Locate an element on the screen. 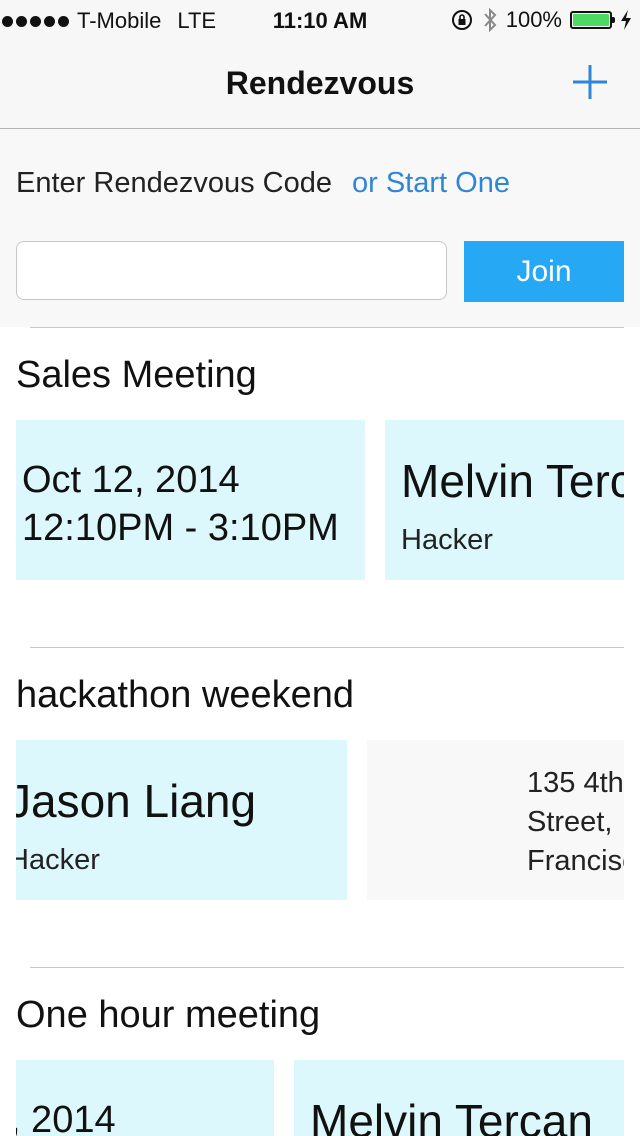 Image resolution: width=640 pixels, height=1136 pixels. status-bar: T-Mobile LTE 11:10 AM 100% is located at coordinates (320, 20).